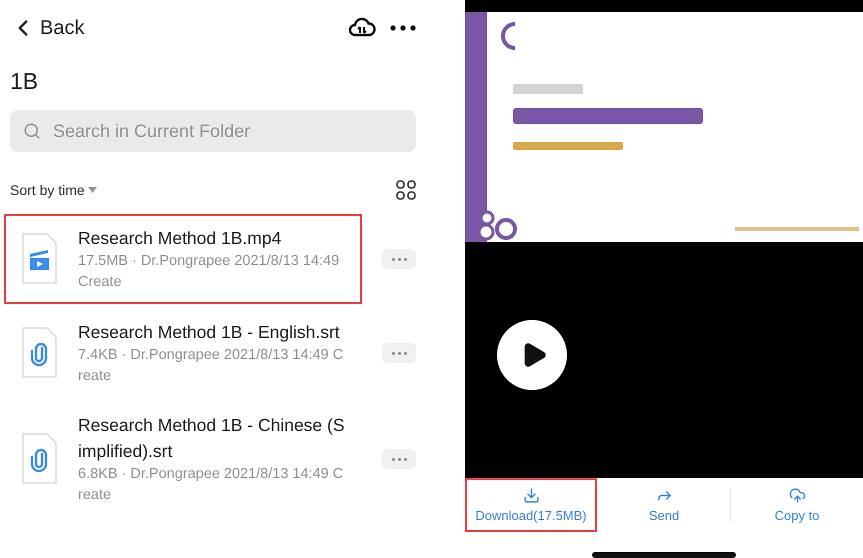 The width and height of the screenshot is (863, 558). What do you see at coordinates (797, 495) in the screenshot?
I see `cloud-upload-icon` at bounding box center [797, 495].